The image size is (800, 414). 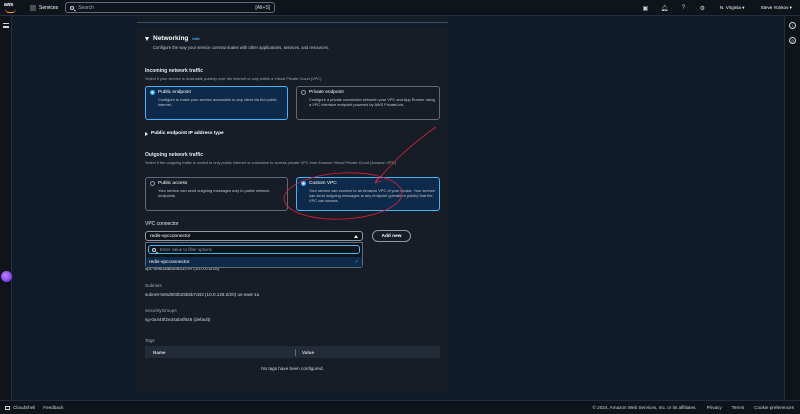 What do you see at coordinates (295, 352) in the screenshot?
I see `column-separator` at bounding box center [295, 352].